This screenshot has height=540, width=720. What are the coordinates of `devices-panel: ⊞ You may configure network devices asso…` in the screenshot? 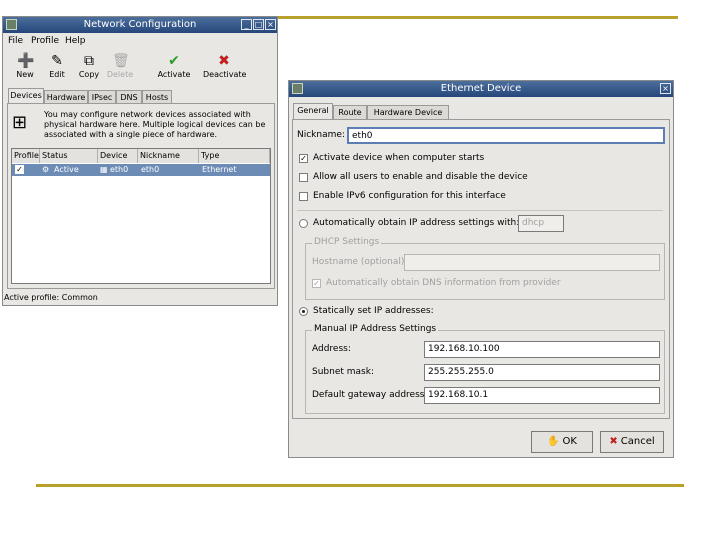 It's located at (141, 196).